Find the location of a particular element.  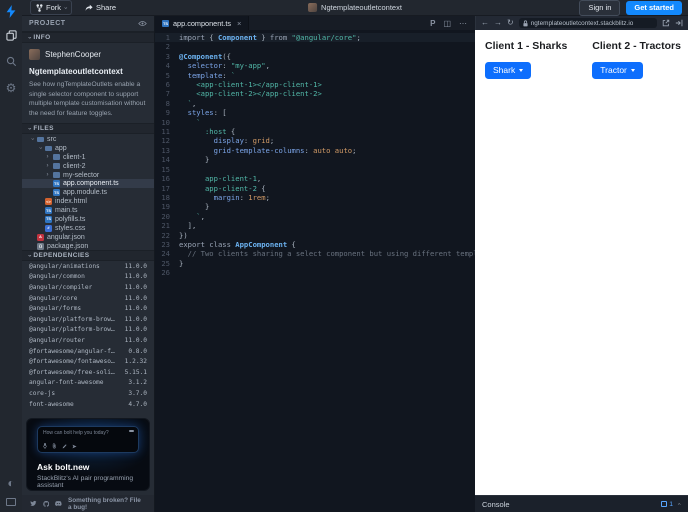

code-line: 26 is located at coordinates (315, 272).